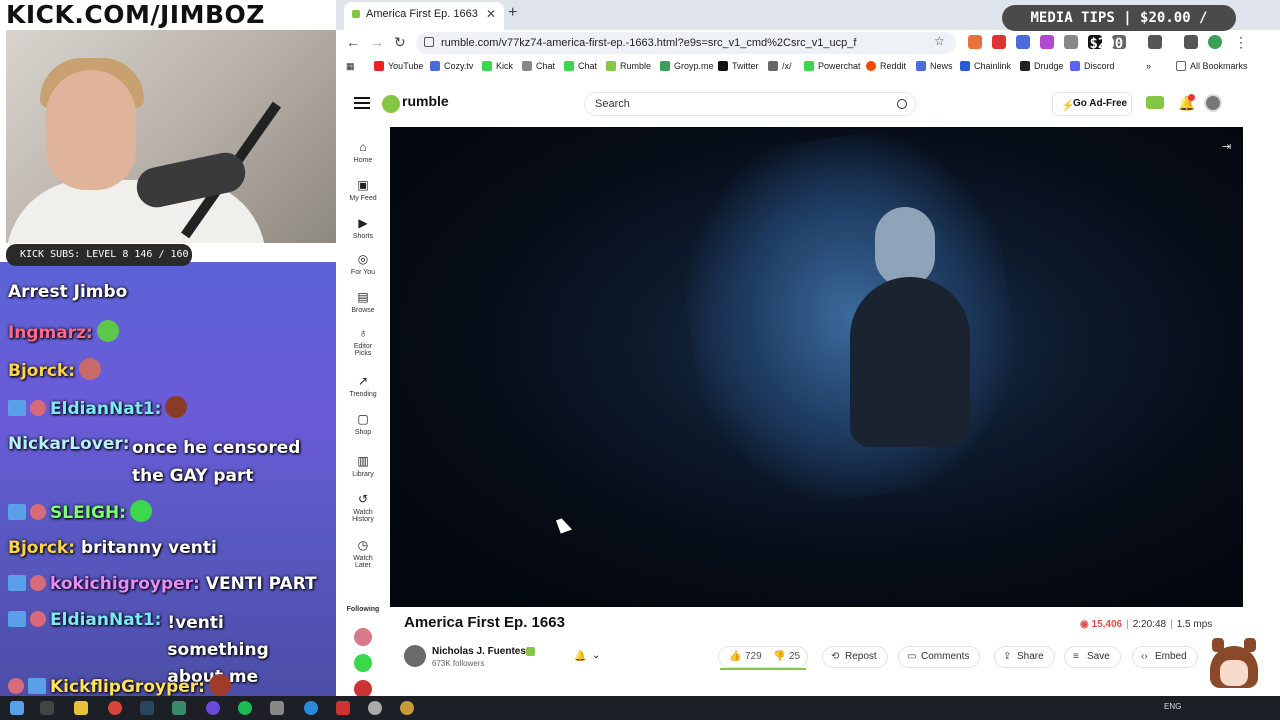 This screenshot has width=1280, height=720. I want to click on bookmark-cozy: Cozy.tv, so click(451, 66).